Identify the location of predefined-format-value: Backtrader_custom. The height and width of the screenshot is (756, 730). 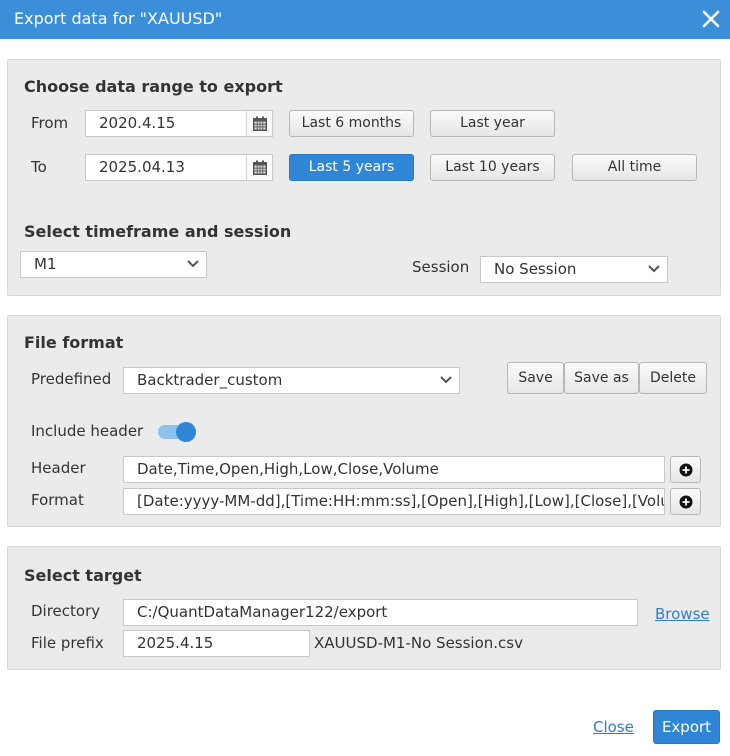
(210, 380).